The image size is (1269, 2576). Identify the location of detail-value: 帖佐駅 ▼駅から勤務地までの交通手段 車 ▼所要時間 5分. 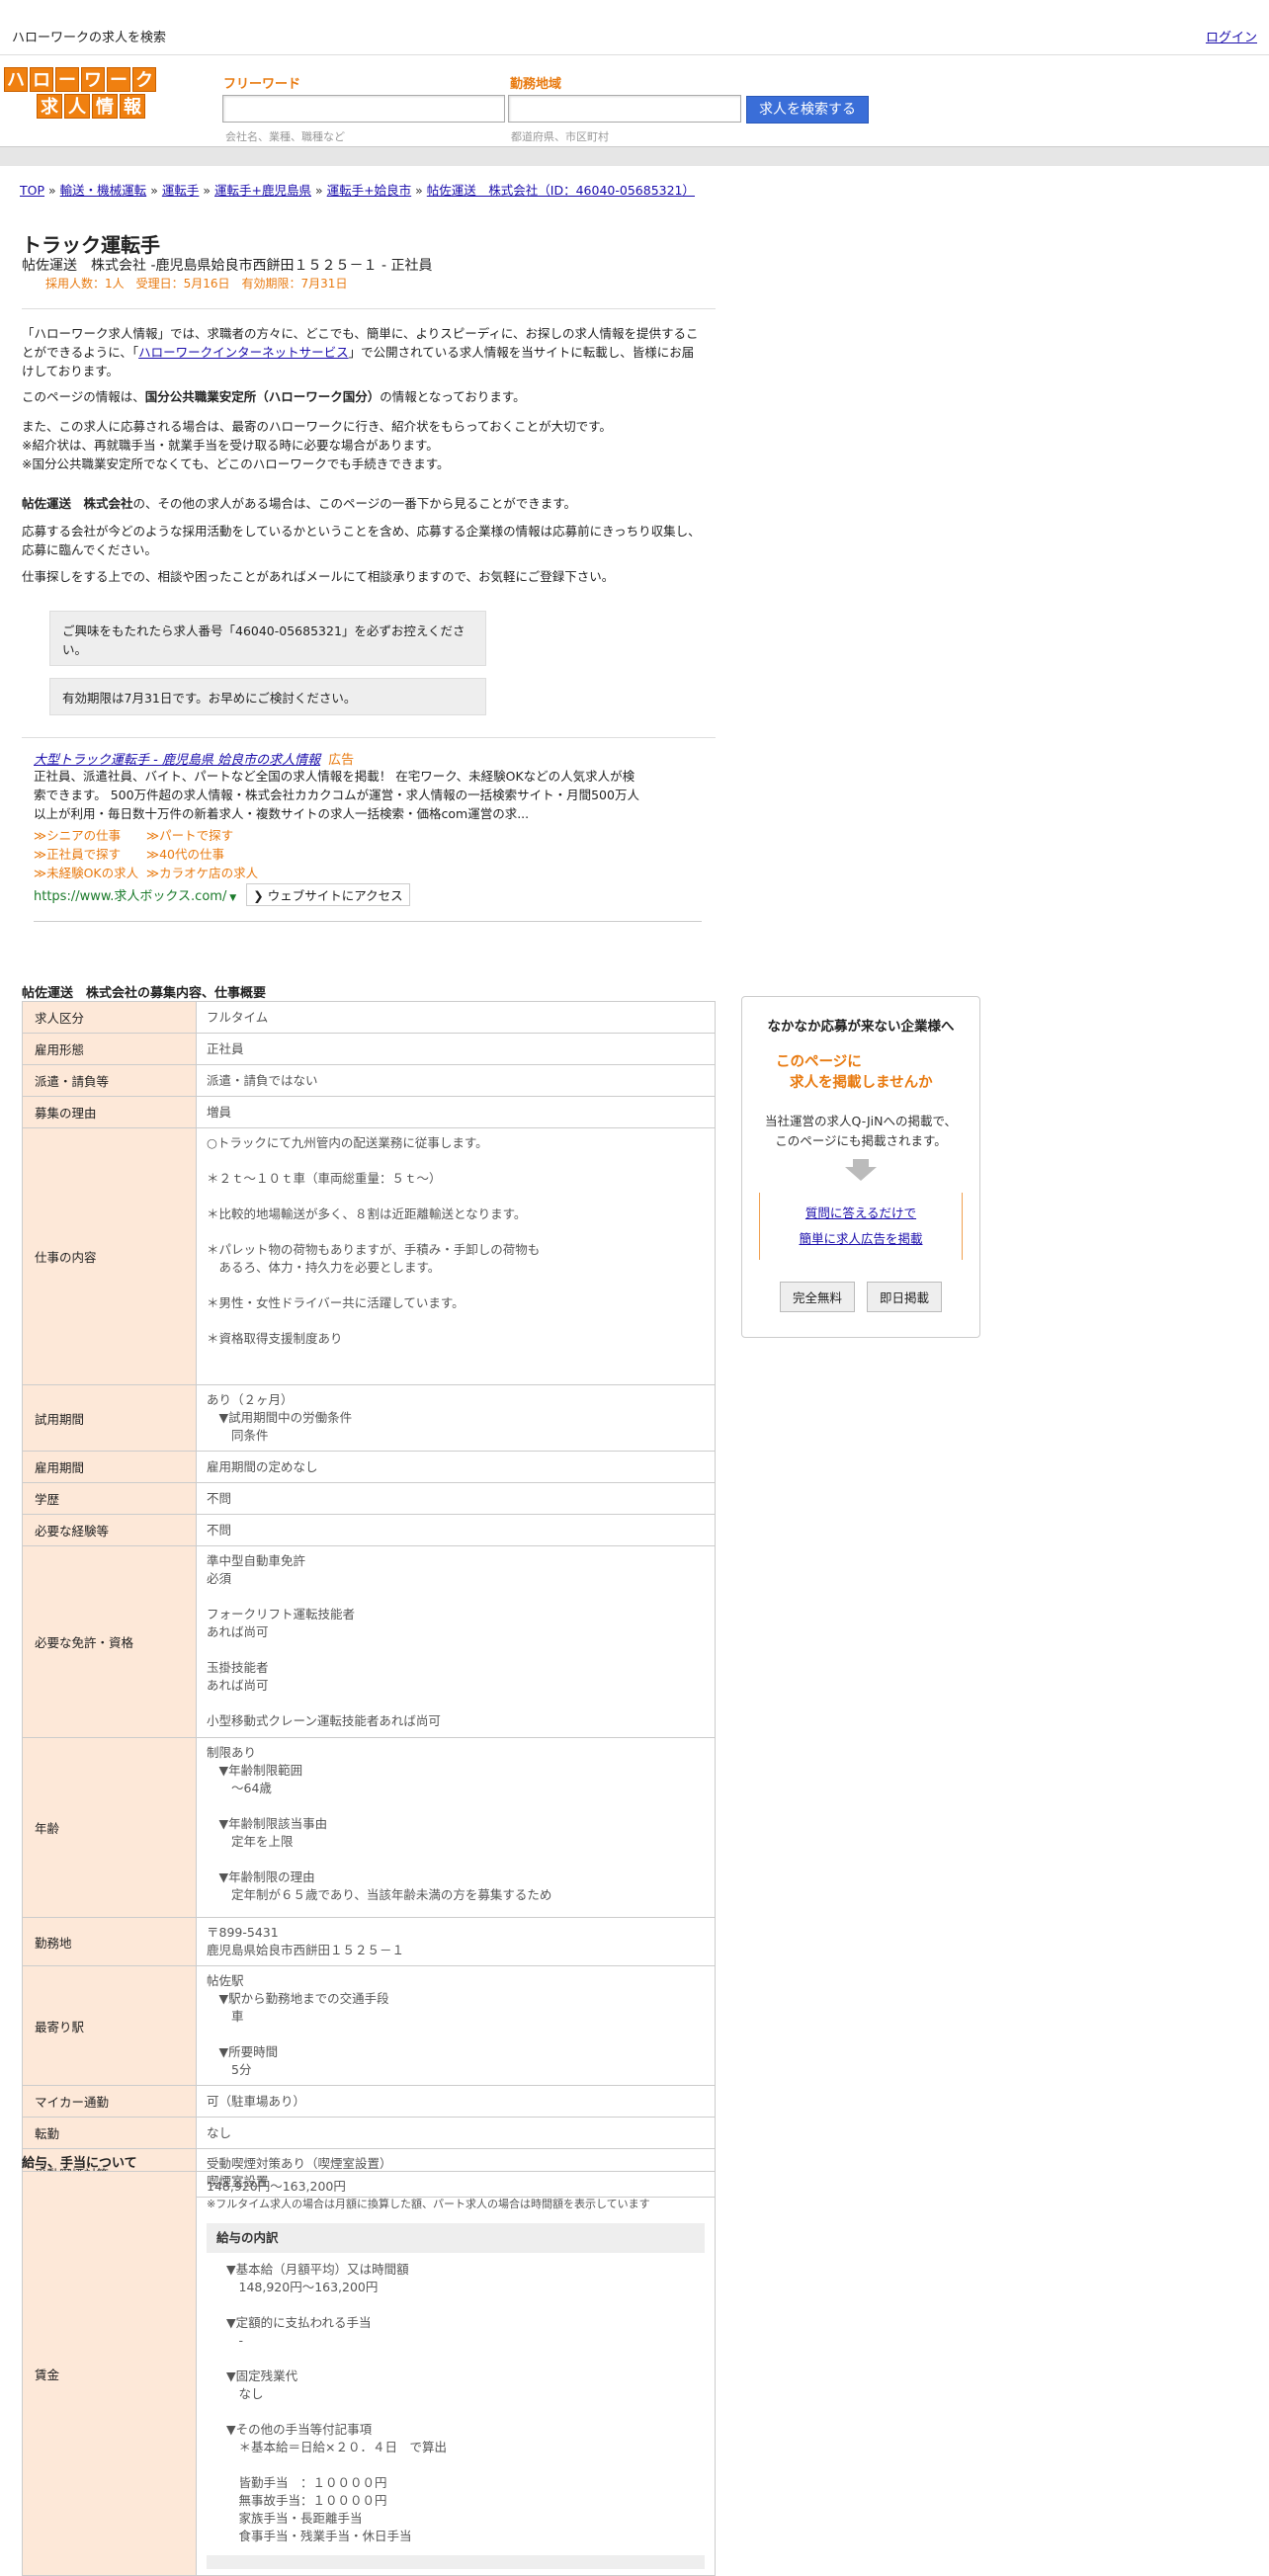
(456, 2025).